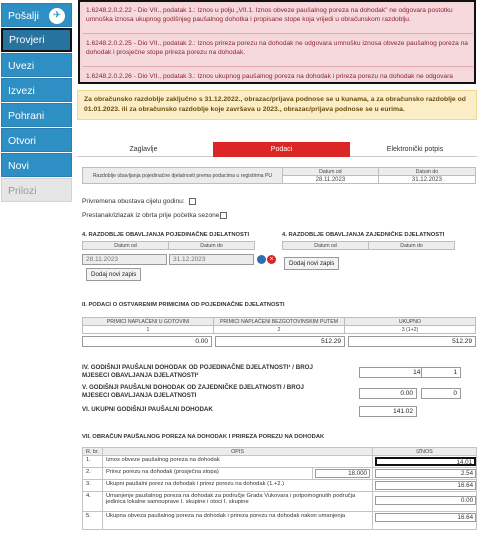 Image resolution: width=480 pixels, height=535 pixels. Describe the element at coordinates (426, 485) in the screenshot. I see `total-tax-input: 16.64` at that location.